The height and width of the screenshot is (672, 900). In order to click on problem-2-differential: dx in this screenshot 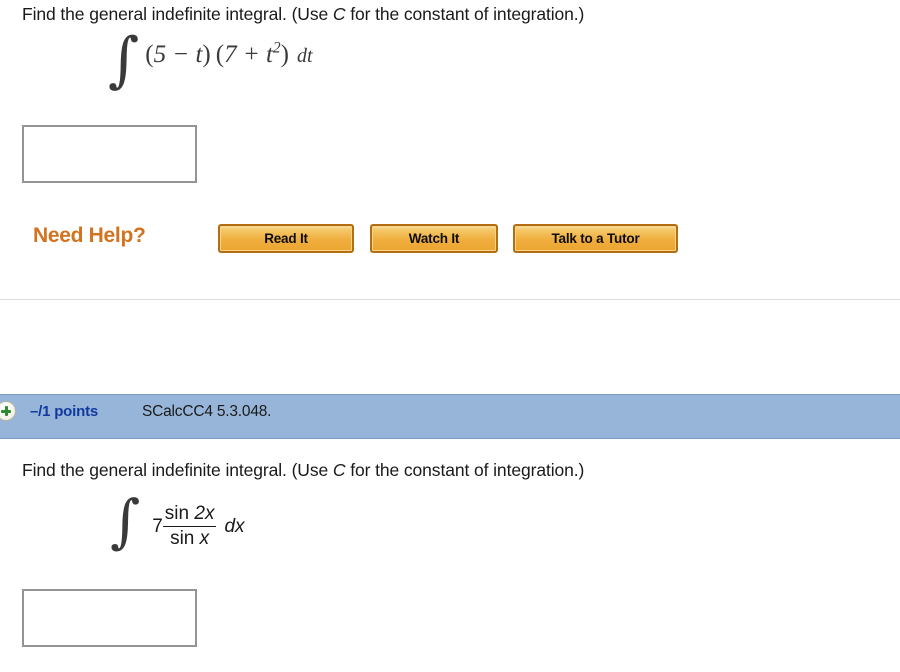, I will do `click(234, 526)`.